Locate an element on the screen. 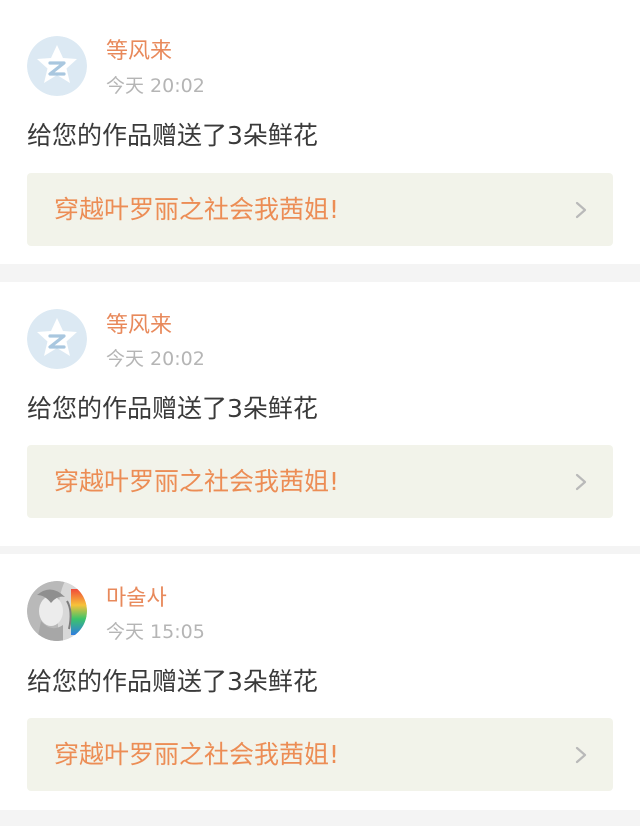 Image resolution: width=640 pixels, height=826 pixels. sender-name: 마술사 is located at coordinates (136, 599).